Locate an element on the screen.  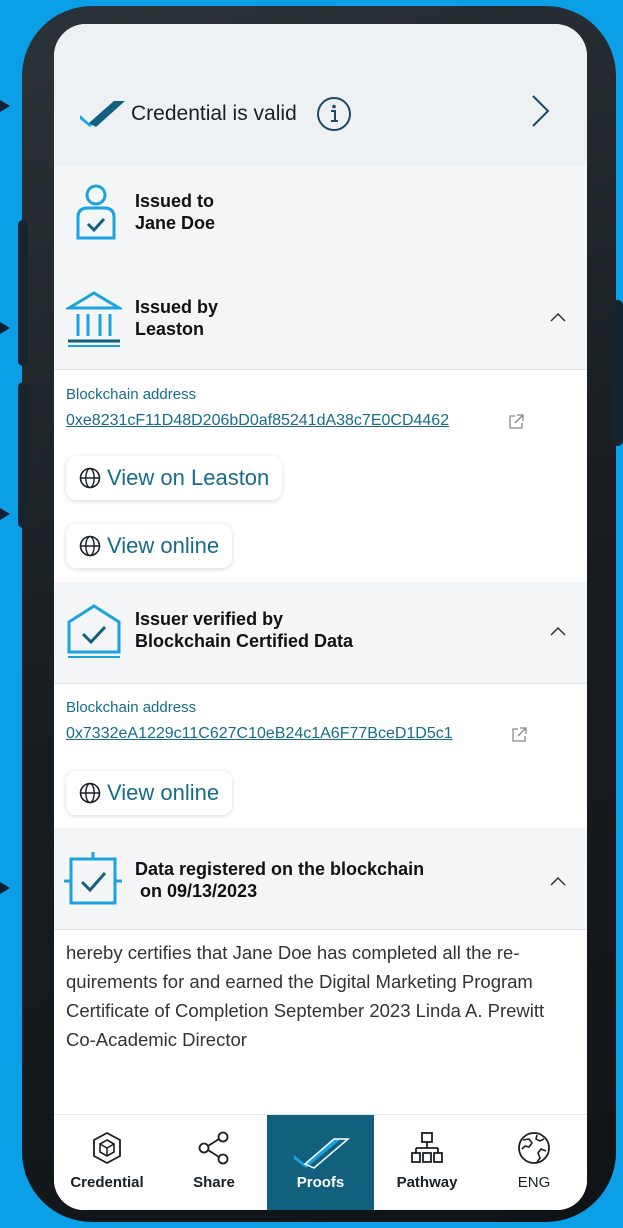
validity-text: Credential is valid is located at coordinates (214, 113).